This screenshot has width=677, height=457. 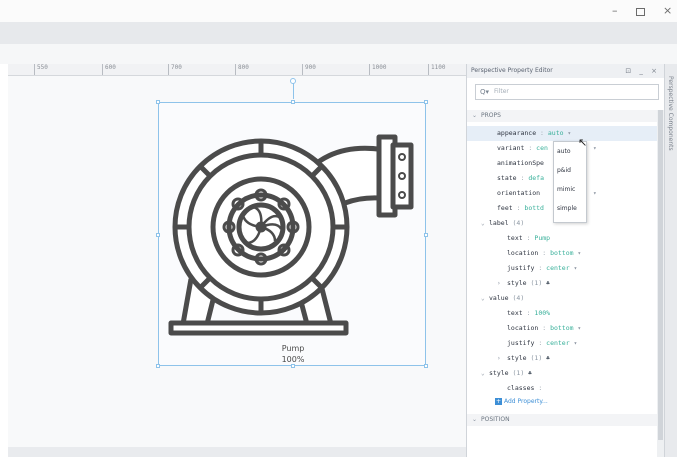 What do you see at coordinates (562, 388) in the screenshot?
I see `prop-row-classes: classes :` at bounding box center [562, 388].